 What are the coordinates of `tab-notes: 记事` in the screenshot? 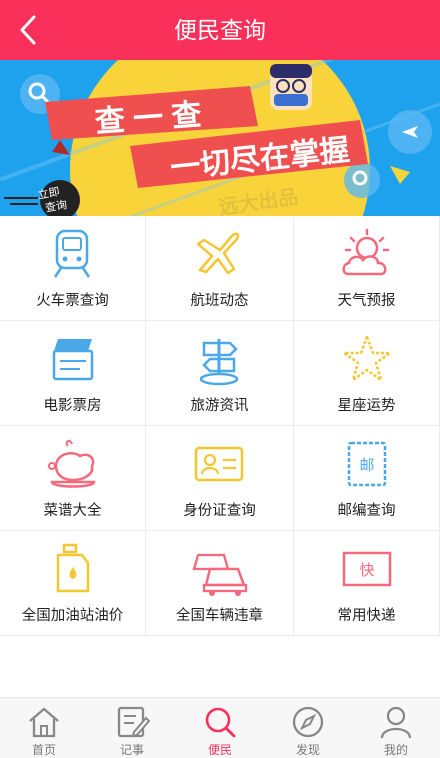 It's located at (132, 728).